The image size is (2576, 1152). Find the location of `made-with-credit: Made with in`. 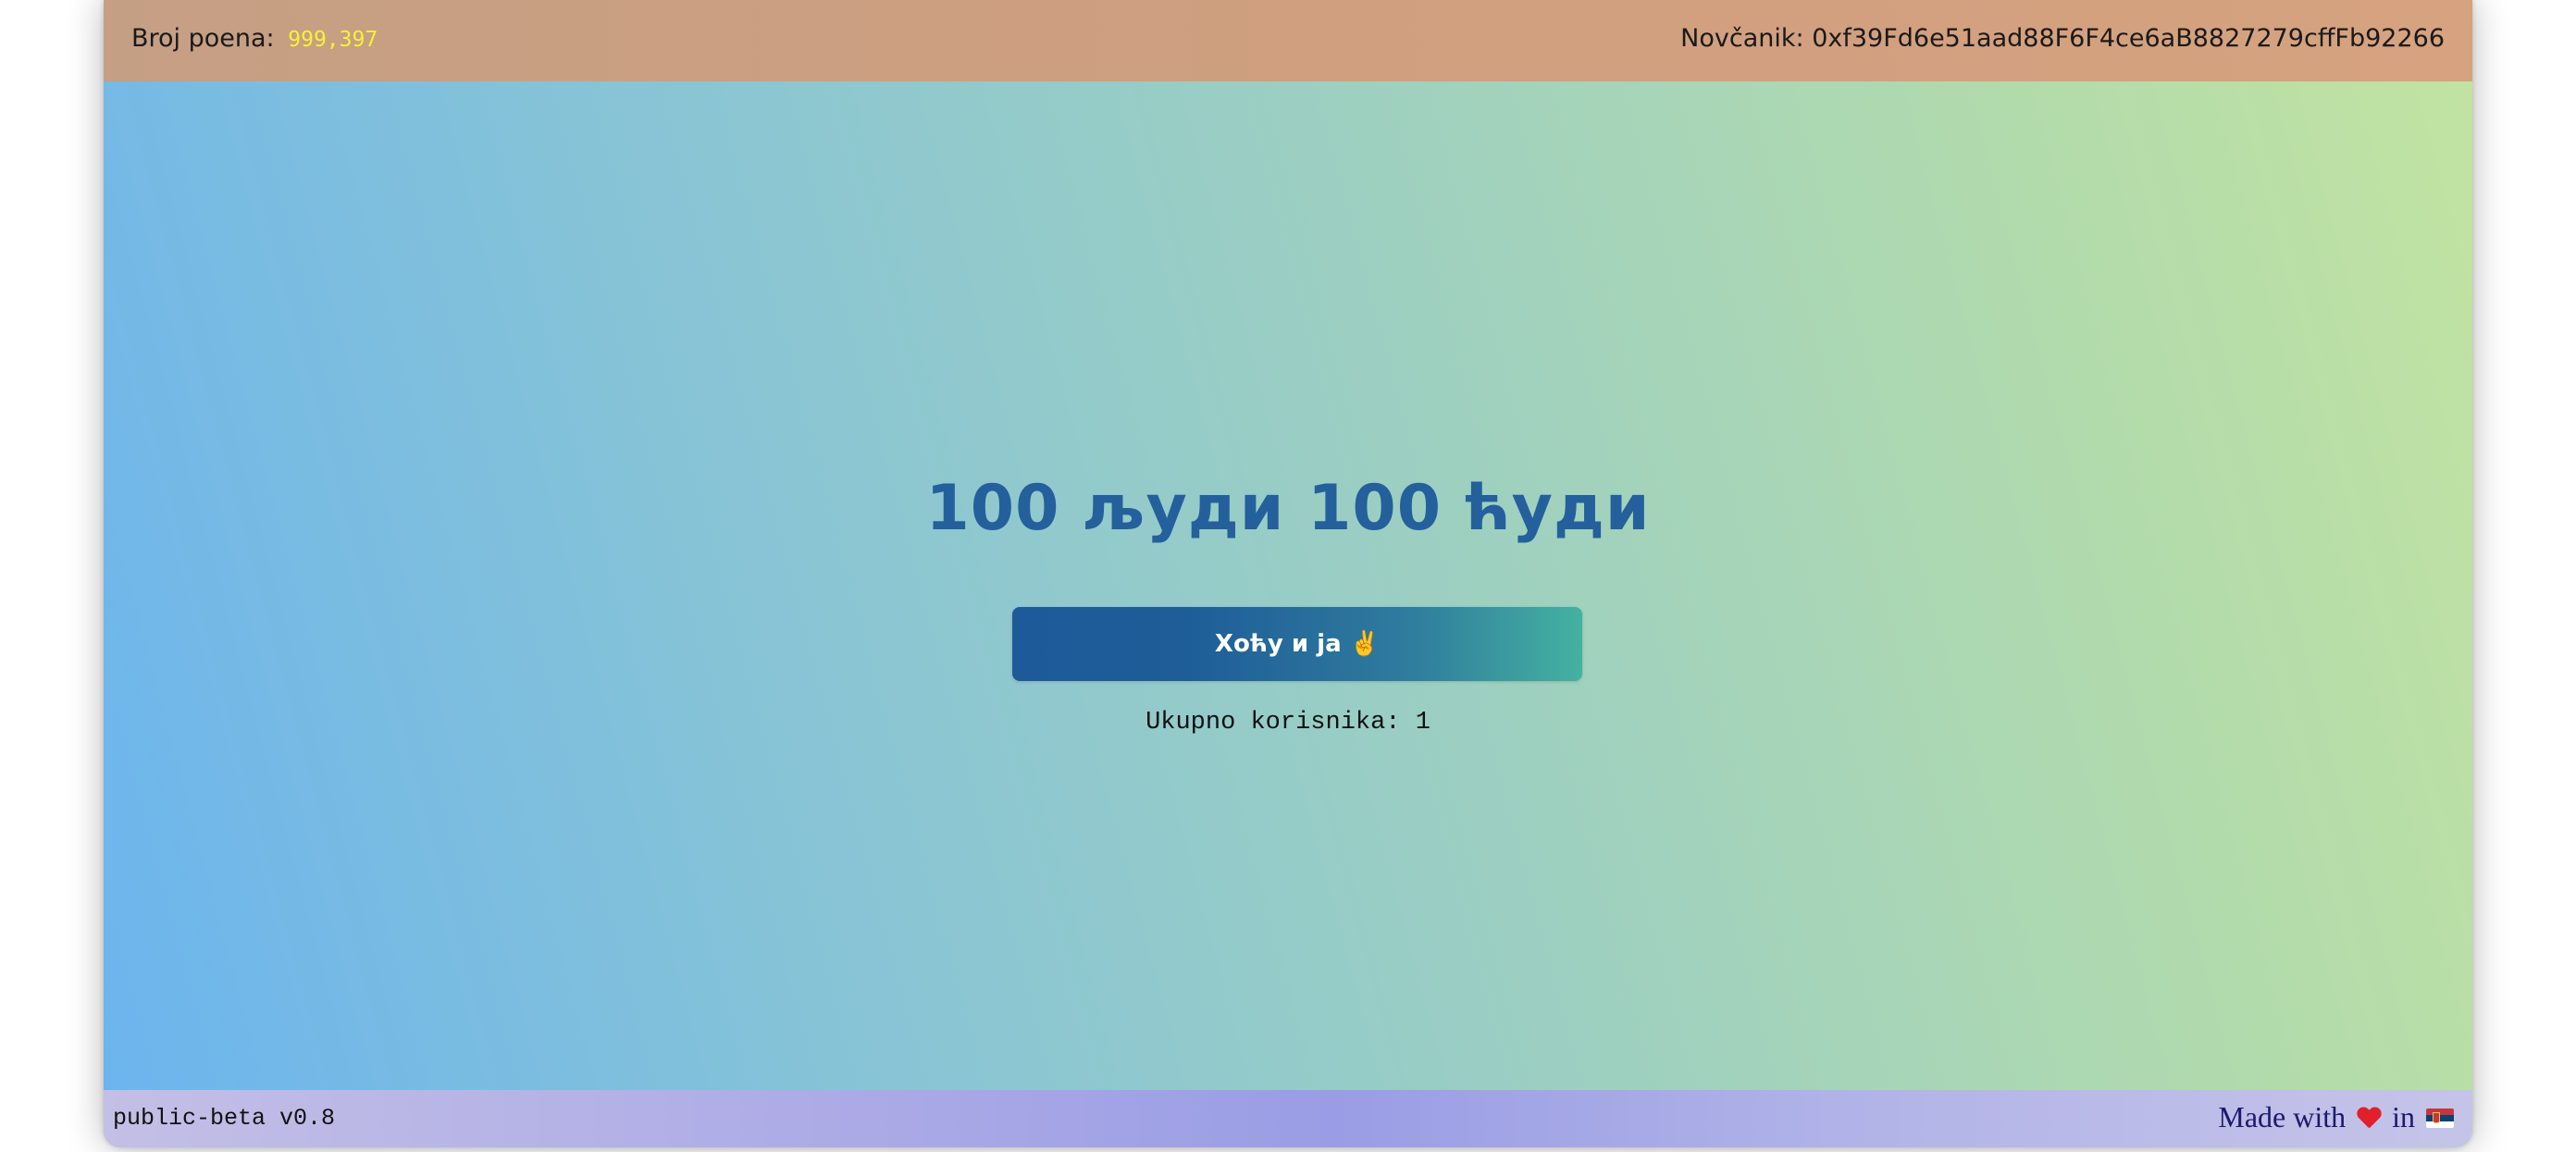

made-with-credit: Made with in is located at coordinates (2336, 1117).